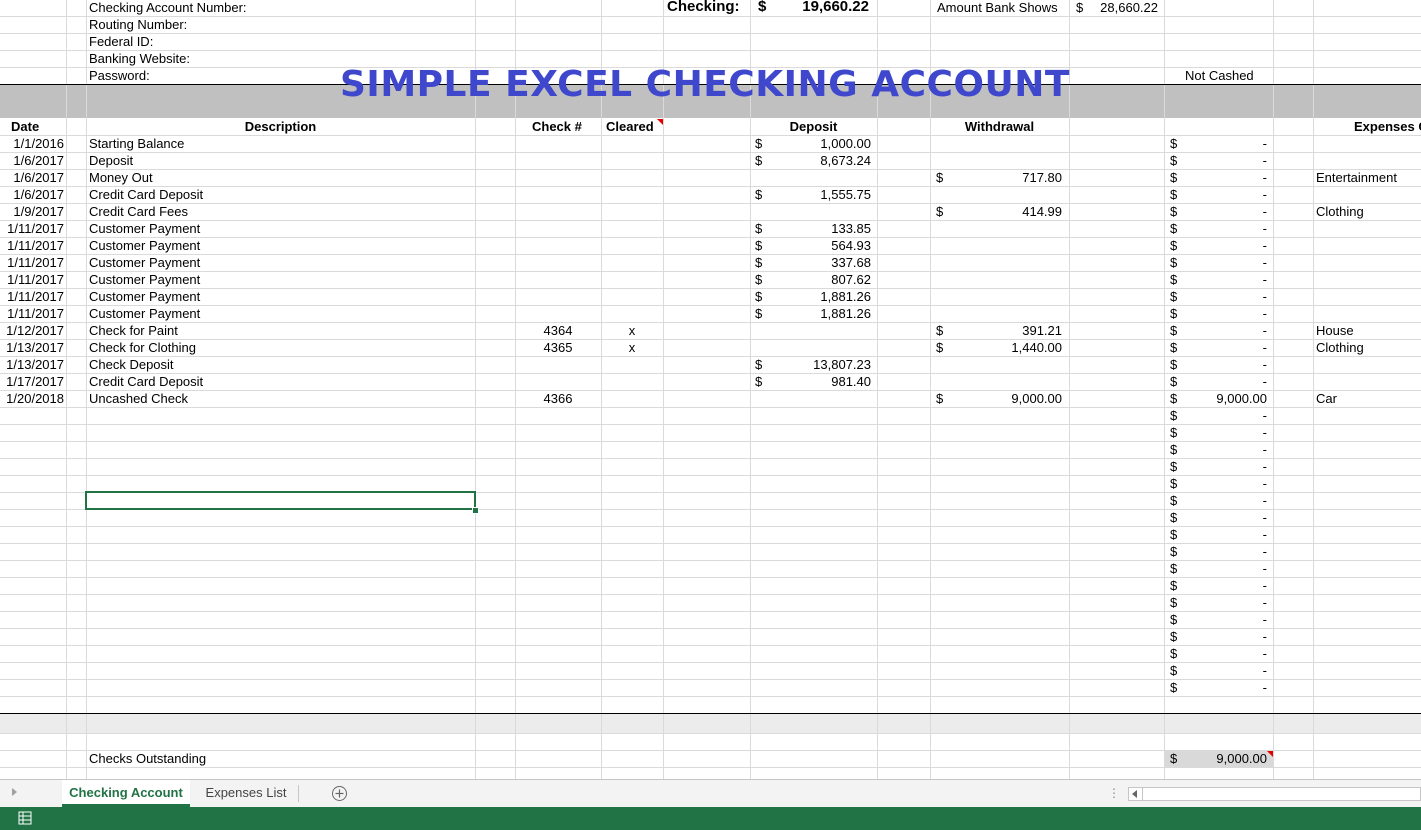  What do you see at coordinates (761, 364) in the screenshot?
I see `cell-deposit-currency: $` at bounding box center [761, 364].